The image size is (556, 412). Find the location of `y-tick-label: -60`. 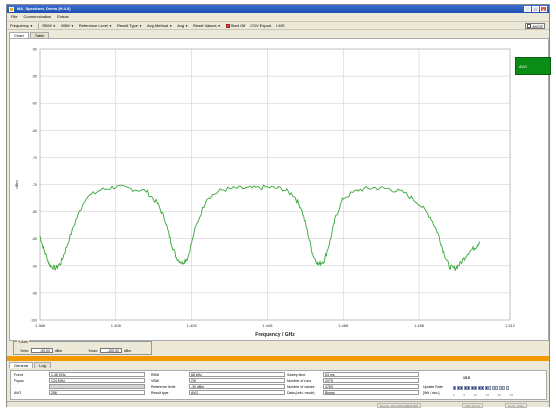

y-tick-label: -60 is located at coordinates (34, 104).